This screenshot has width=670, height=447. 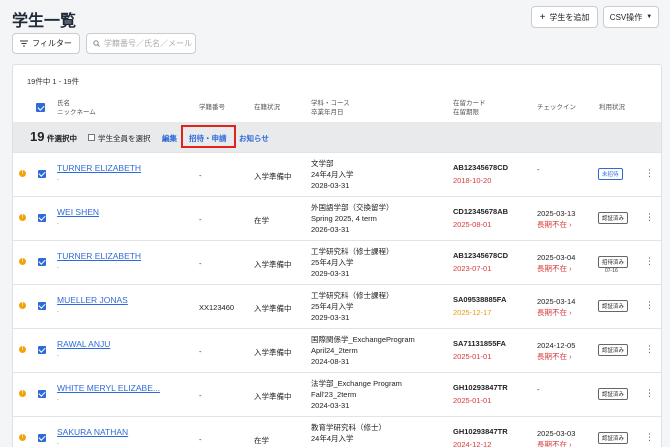 What do you see at coordinates (480, 299) in the screenshot?
I see `residence-card-number: SA09538885FA` at bounding box center [480, 299].